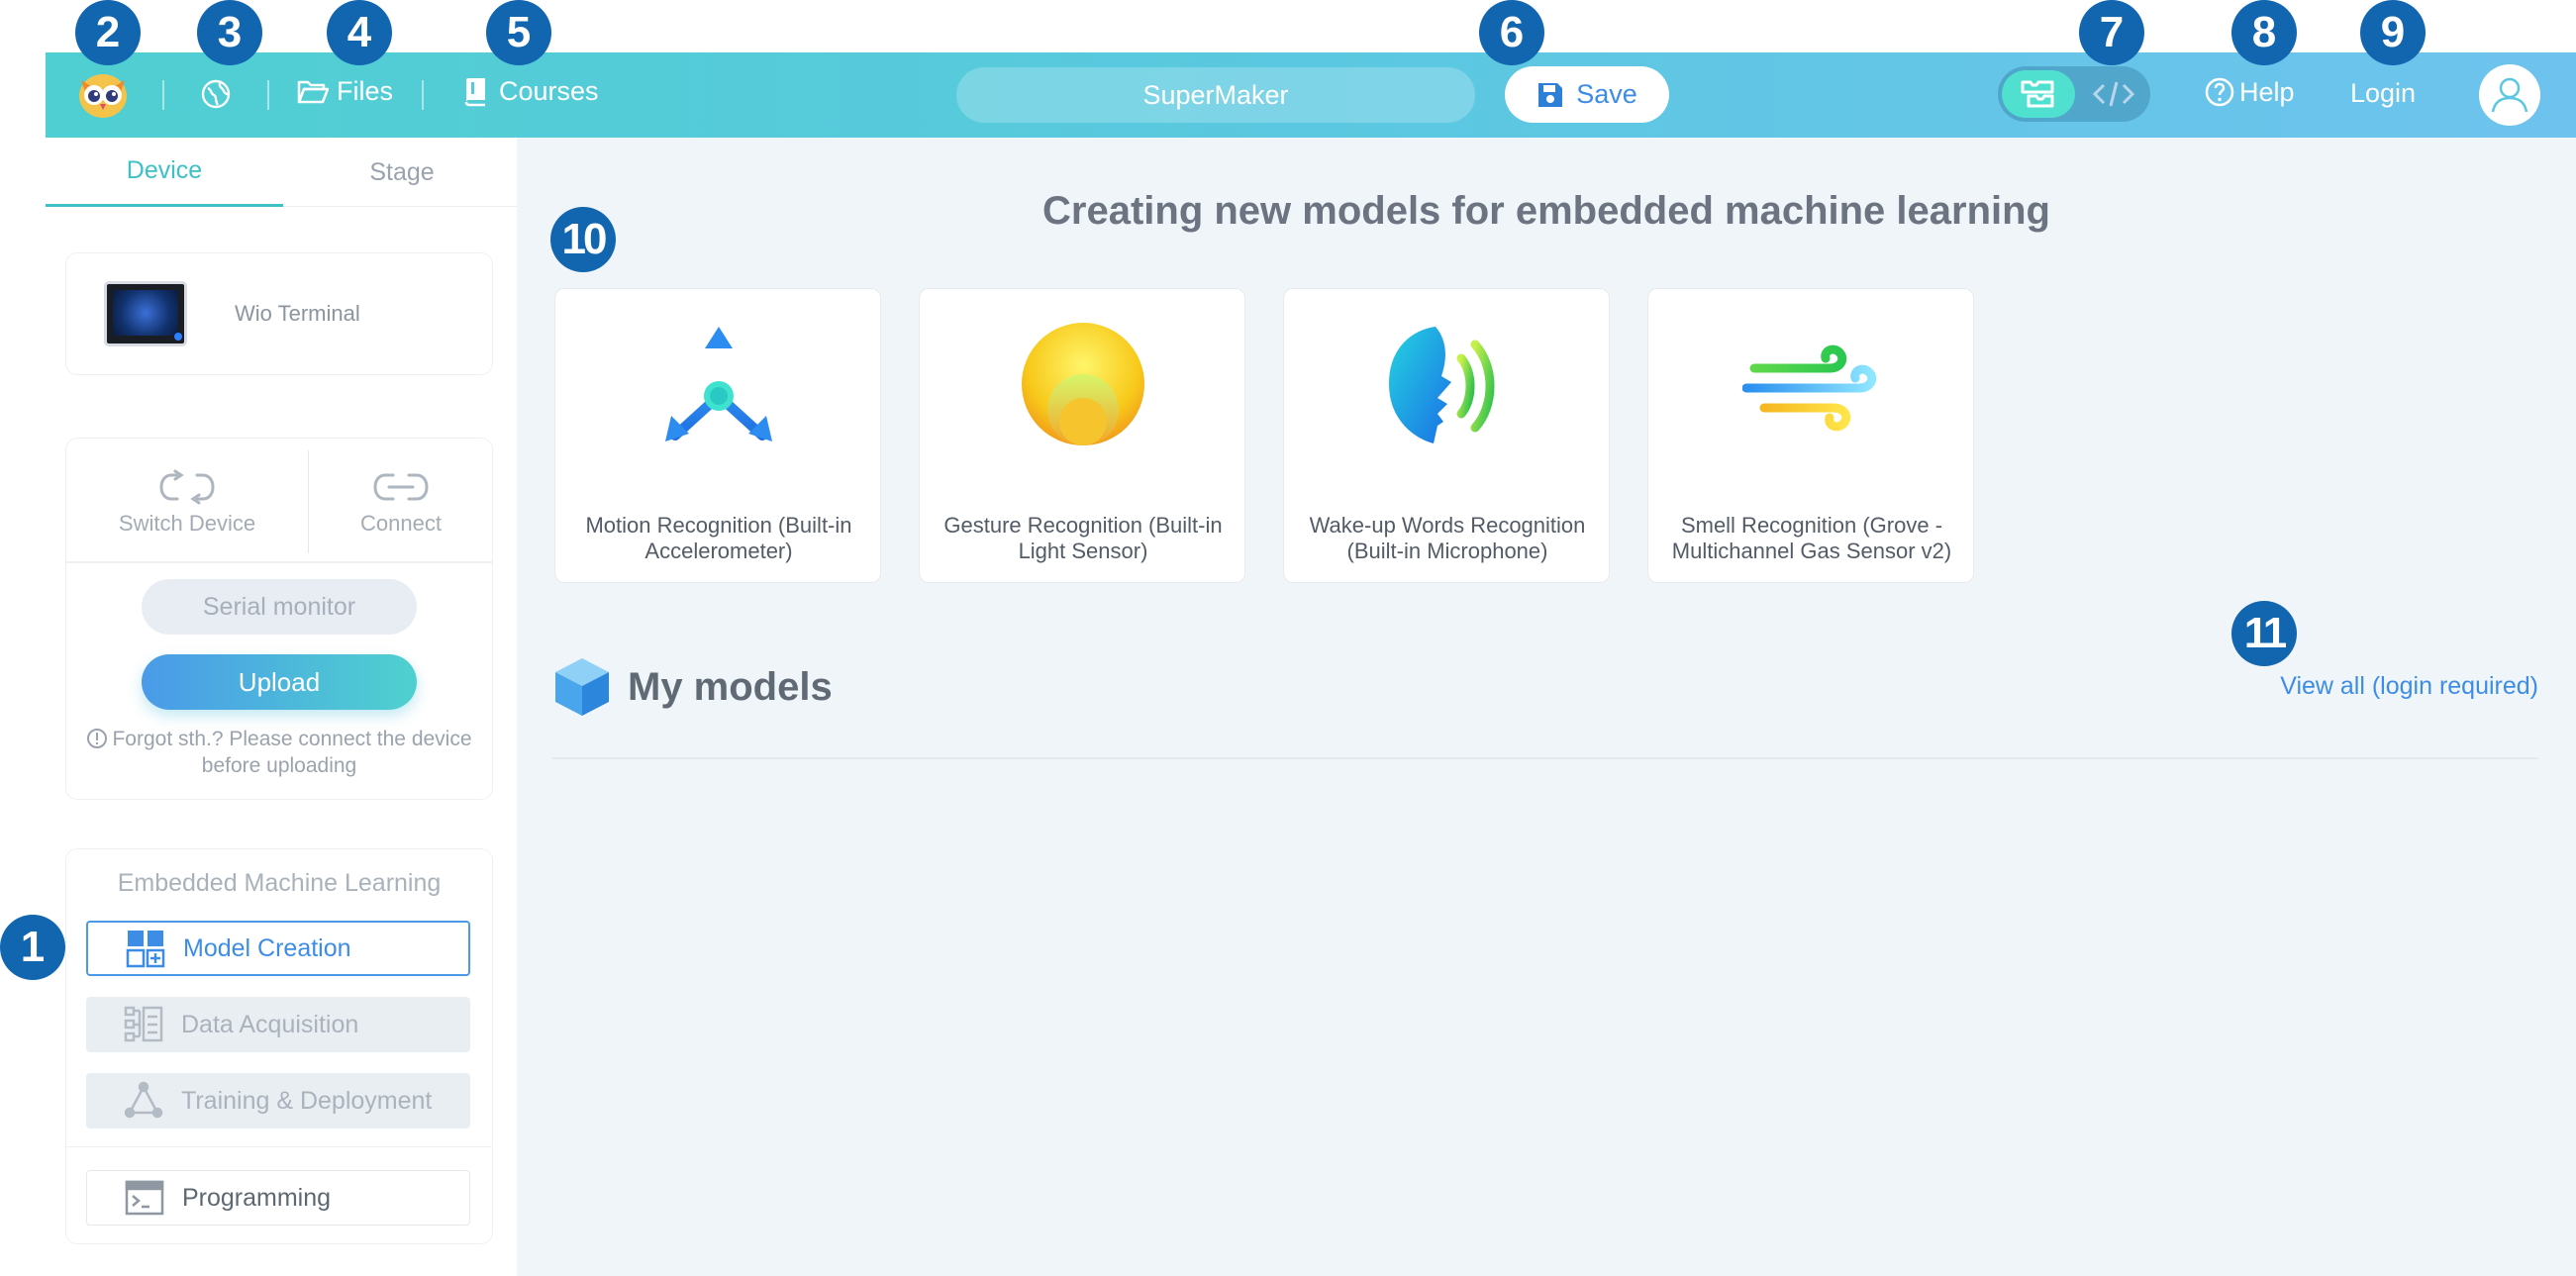 The width and height of the screenshot is (2576, 1276). Describe the element at coordinates (270, 1024) in the screenshot. I see `data-acquisition-label: Data Acquisition` at that location.